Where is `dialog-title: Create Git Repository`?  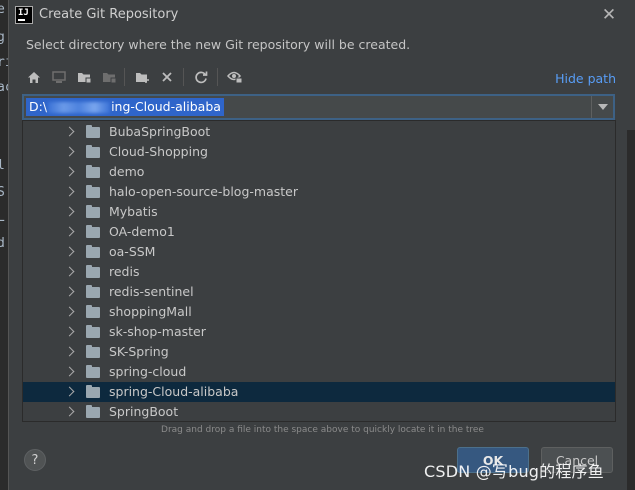 dialog-title: Create Git Repository is located at coordinates (109, 14).